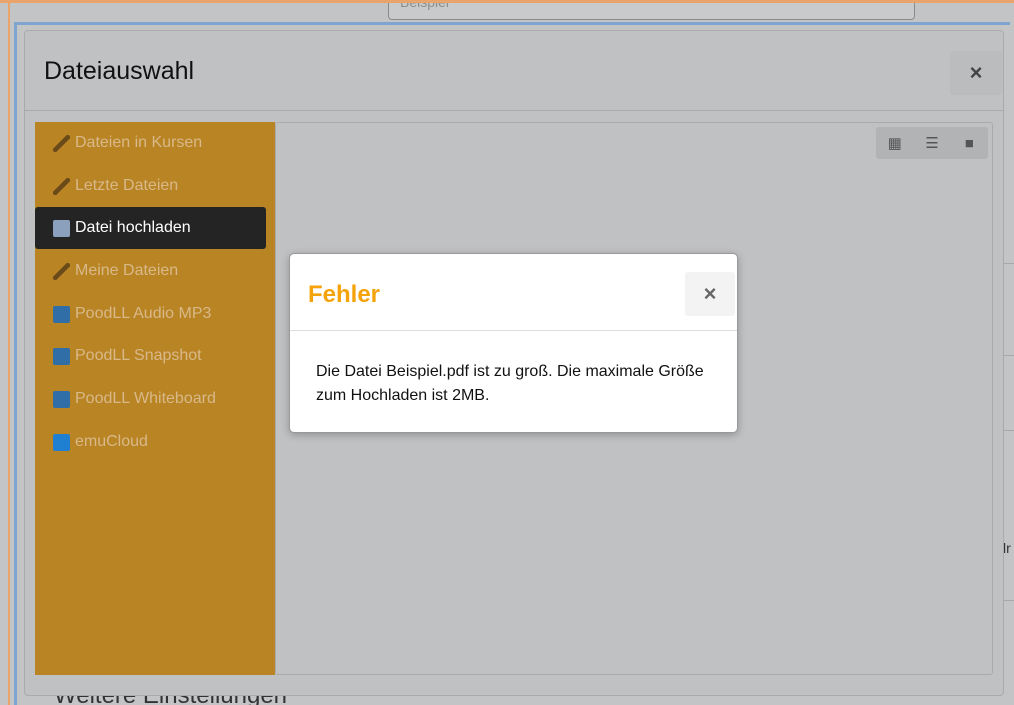 The height and width of the screenshot is (705, 1014). I want to click on sidebar-item-meine-dateien: Meine Dateien, so click(150, 271).